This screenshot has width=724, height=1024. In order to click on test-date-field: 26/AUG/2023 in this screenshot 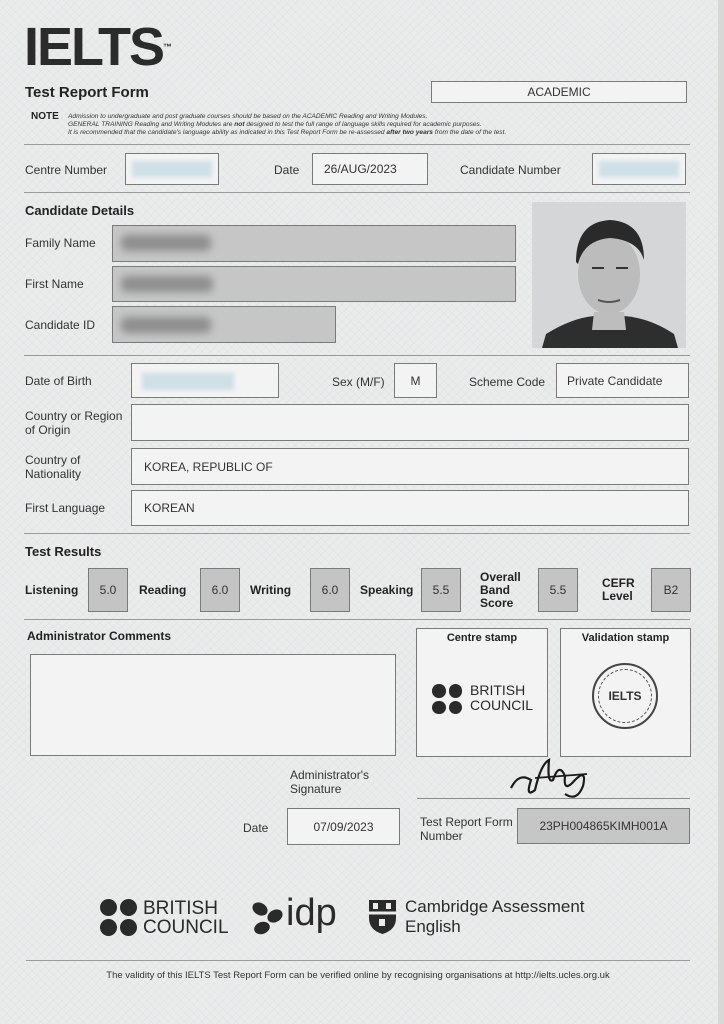, I will do `click(370, 169)`.